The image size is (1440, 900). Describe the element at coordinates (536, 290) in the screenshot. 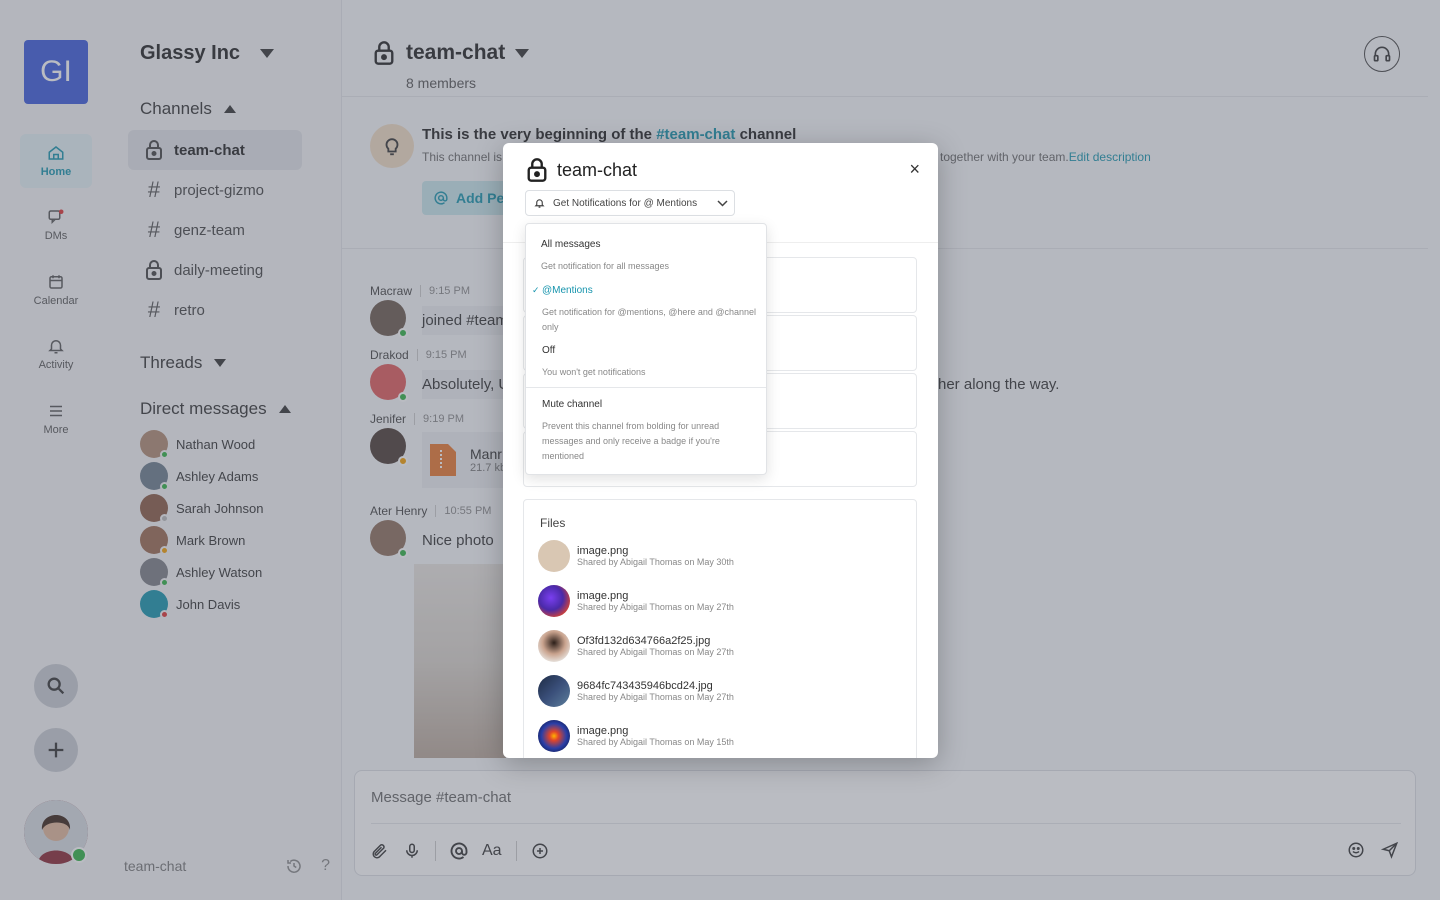

I see `checkmark-icon: ✓` at that location.